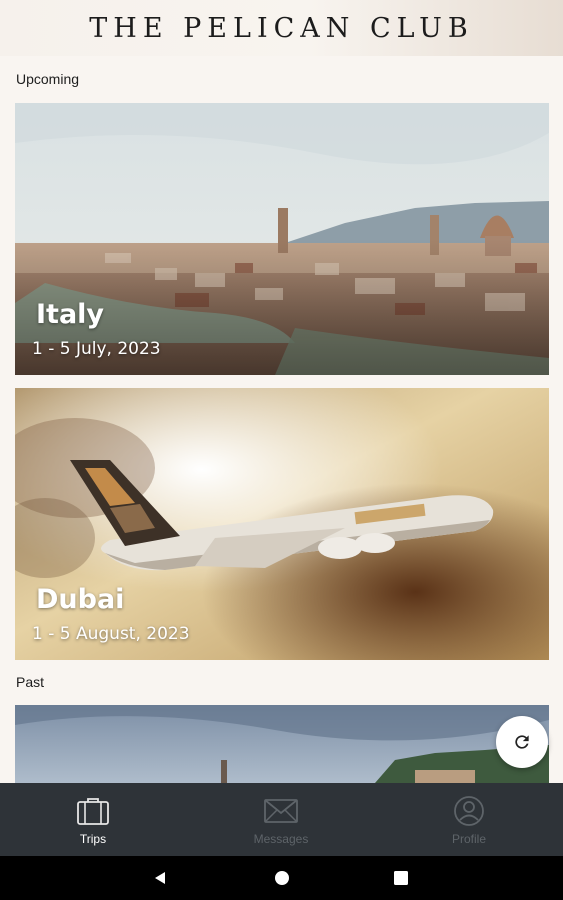 This screenshot has width=563, height=900. What do you see at coordinates (93, 811) in the screenshot?
I see `suitcase-icon` at bounding box center [93, 811].